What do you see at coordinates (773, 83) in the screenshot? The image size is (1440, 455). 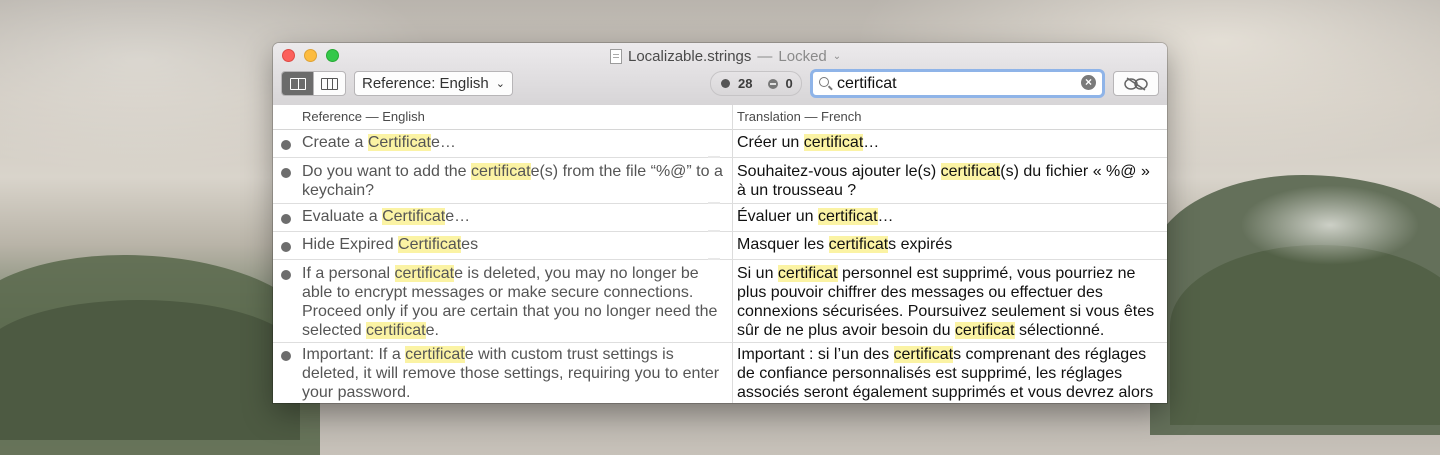 I see `removed-strings-icon` at bounding box center [773, 83].